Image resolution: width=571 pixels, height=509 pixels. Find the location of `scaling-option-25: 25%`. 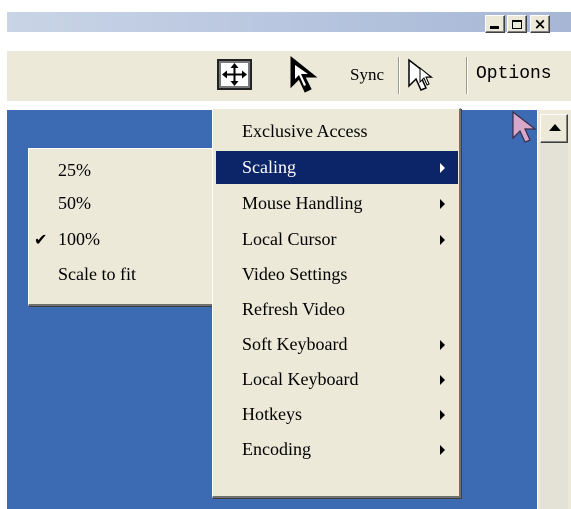

scaling-option-25: 25% is located at coordinates (122, 170).